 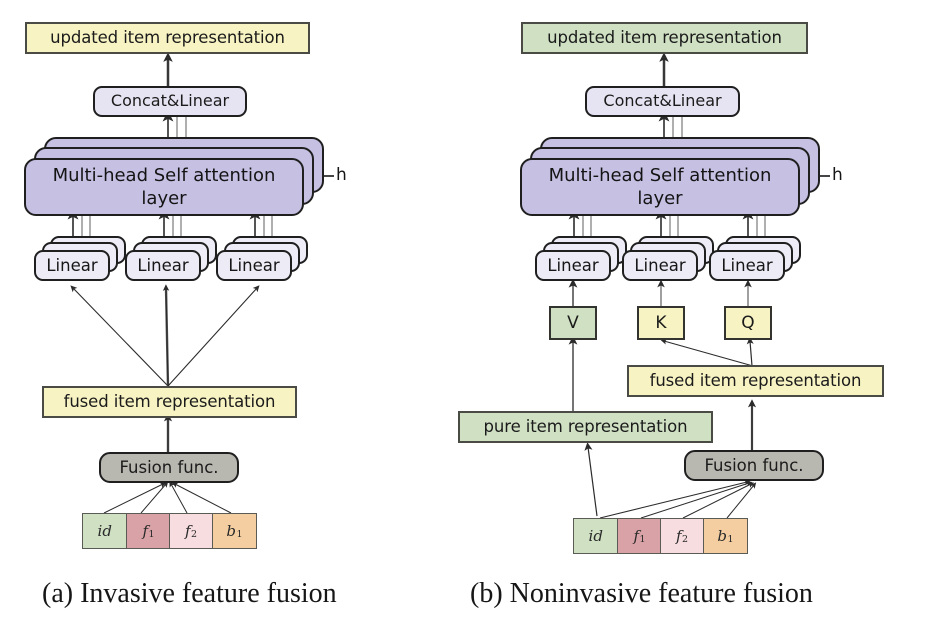 I want to click on linear-box-3-a: Linear, so click(x=254, y=265).